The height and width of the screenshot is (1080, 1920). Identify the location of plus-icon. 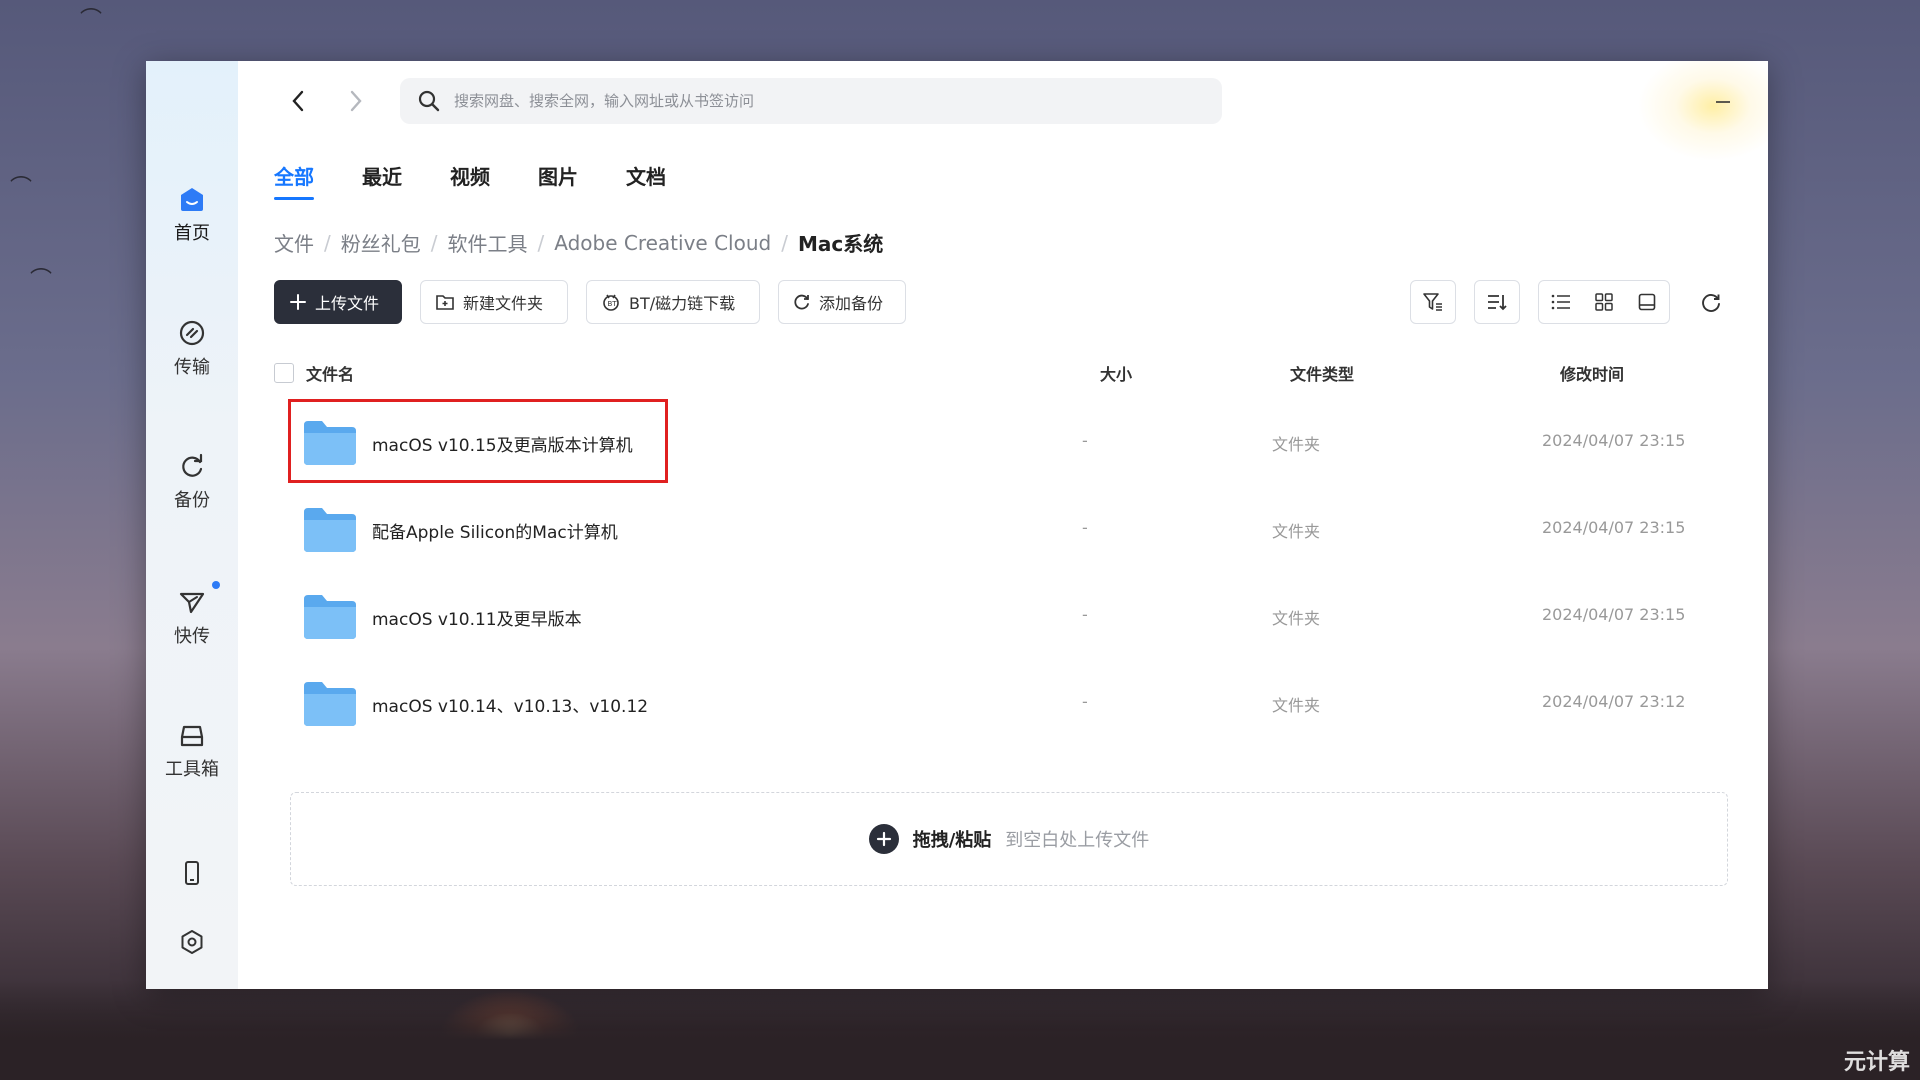
(298, 302).